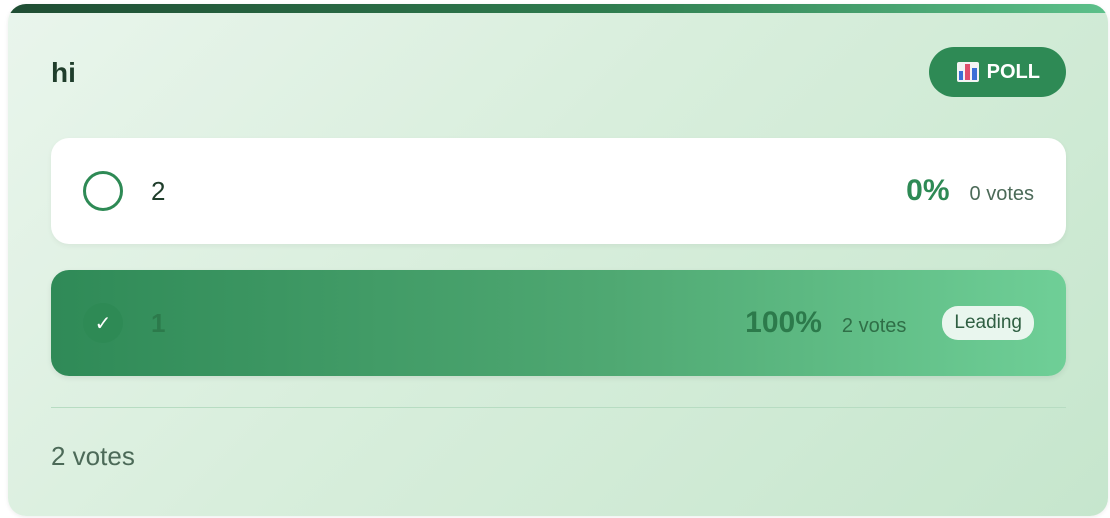 The height and width of the screenshot is (518, 1110). What do you see at coordinates (928, 190) in the screenshot?
I see `poll-option-percent: 0%` at bounding box center [928, 190].